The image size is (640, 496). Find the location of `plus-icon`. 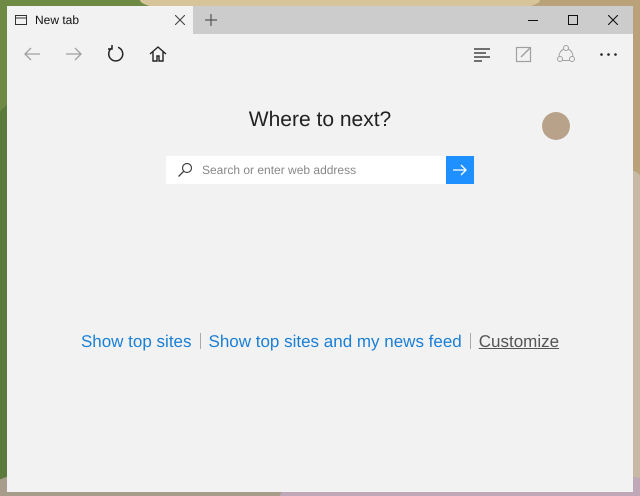

plus-icon is located at coordinates (211, 20).